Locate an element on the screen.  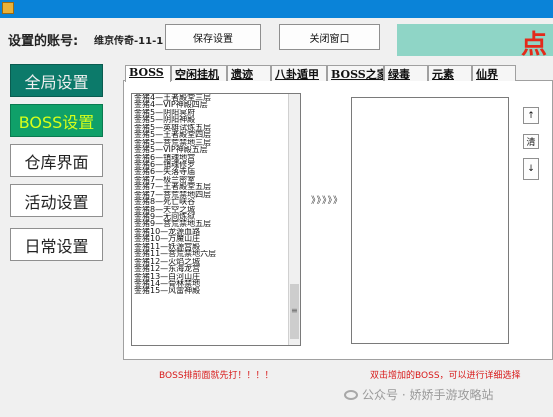
watermark-text: 公众号 · 娇娇手游攻略站 is located at coordinates (428, 395).